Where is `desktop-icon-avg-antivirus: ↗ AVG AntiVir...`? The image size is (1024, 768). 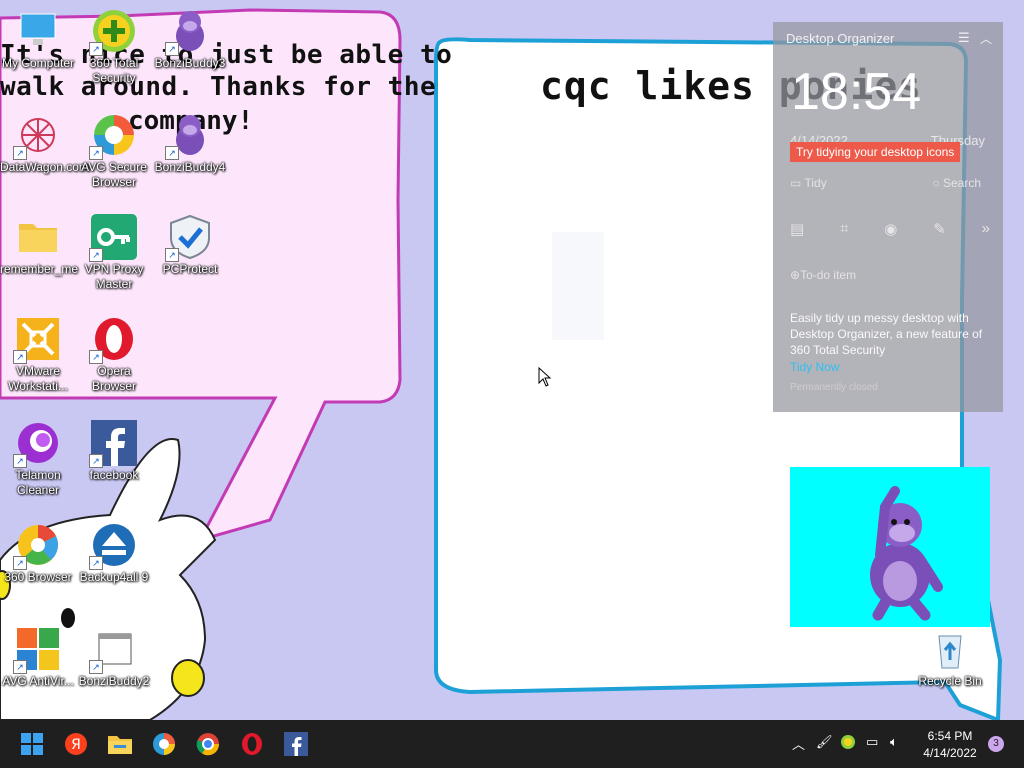
desktop-icon-avg-antivirus: ↗ AVG AntiVir... is located at coordinates (38, 657).